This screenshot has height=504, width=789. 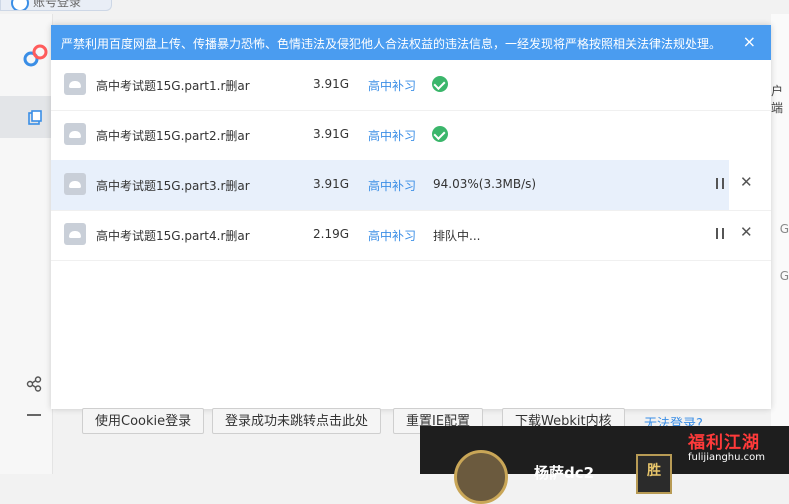 I want to click on watermark-title: 福利江湖, so click(x=724, y=443).